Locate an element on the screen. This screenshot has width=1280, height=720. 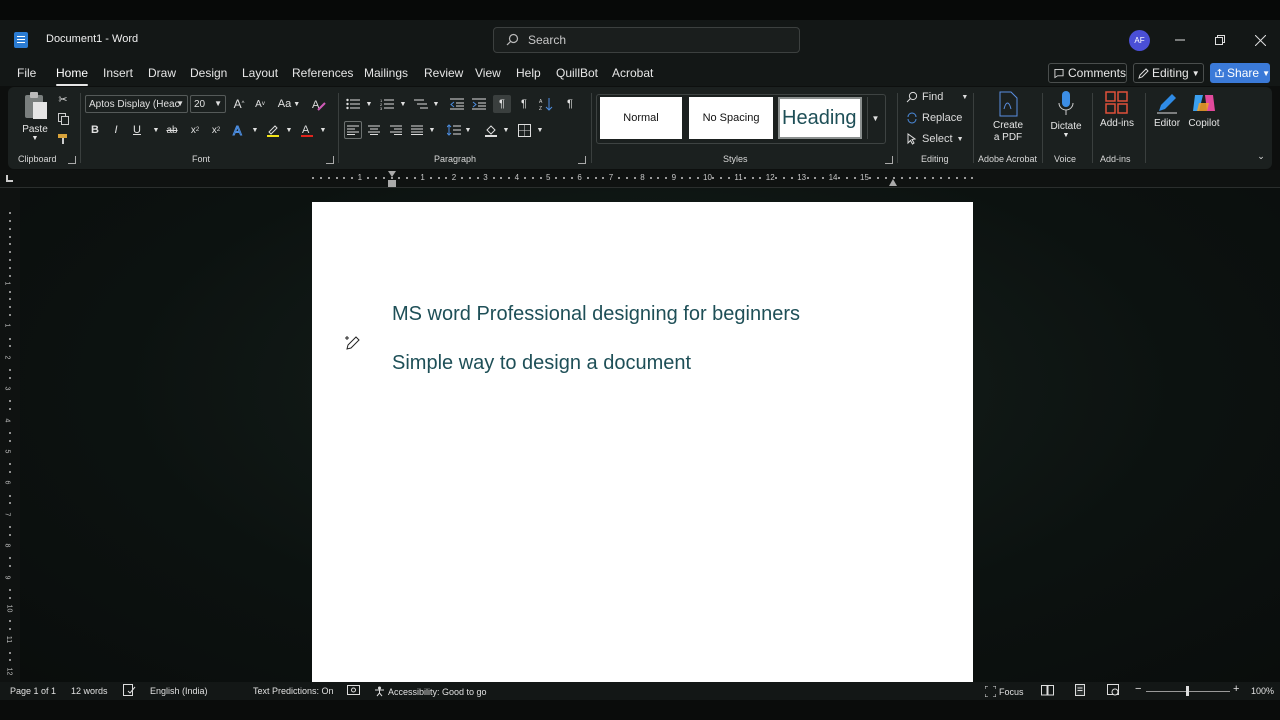
grow-font-icon: A ^ is located at coordinates (239, 104).